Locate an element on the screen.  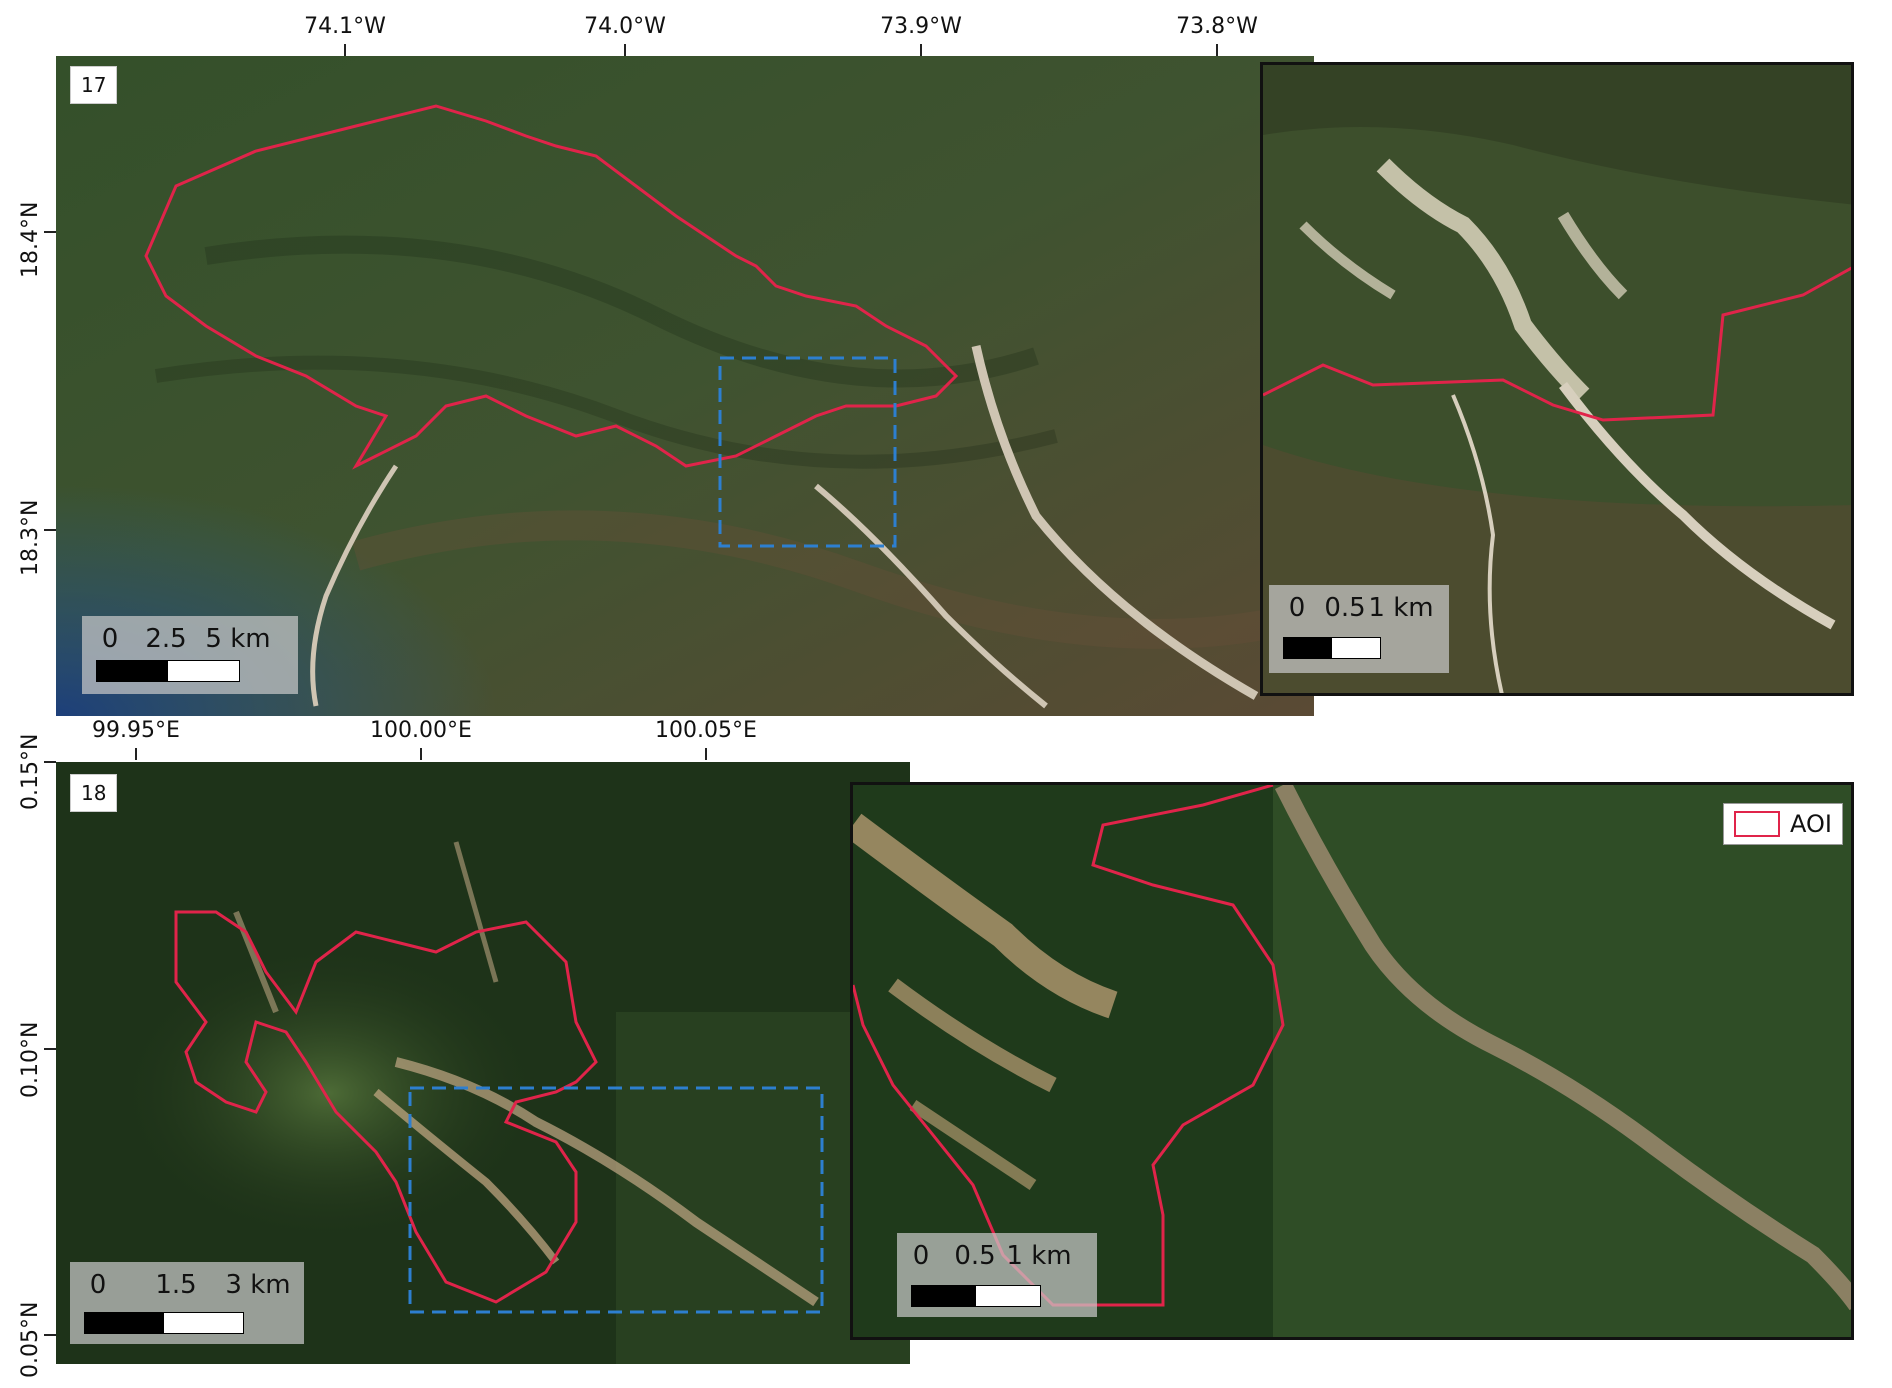
x-tick-18-2: 100.00°E is located at coordinates (421, 730).